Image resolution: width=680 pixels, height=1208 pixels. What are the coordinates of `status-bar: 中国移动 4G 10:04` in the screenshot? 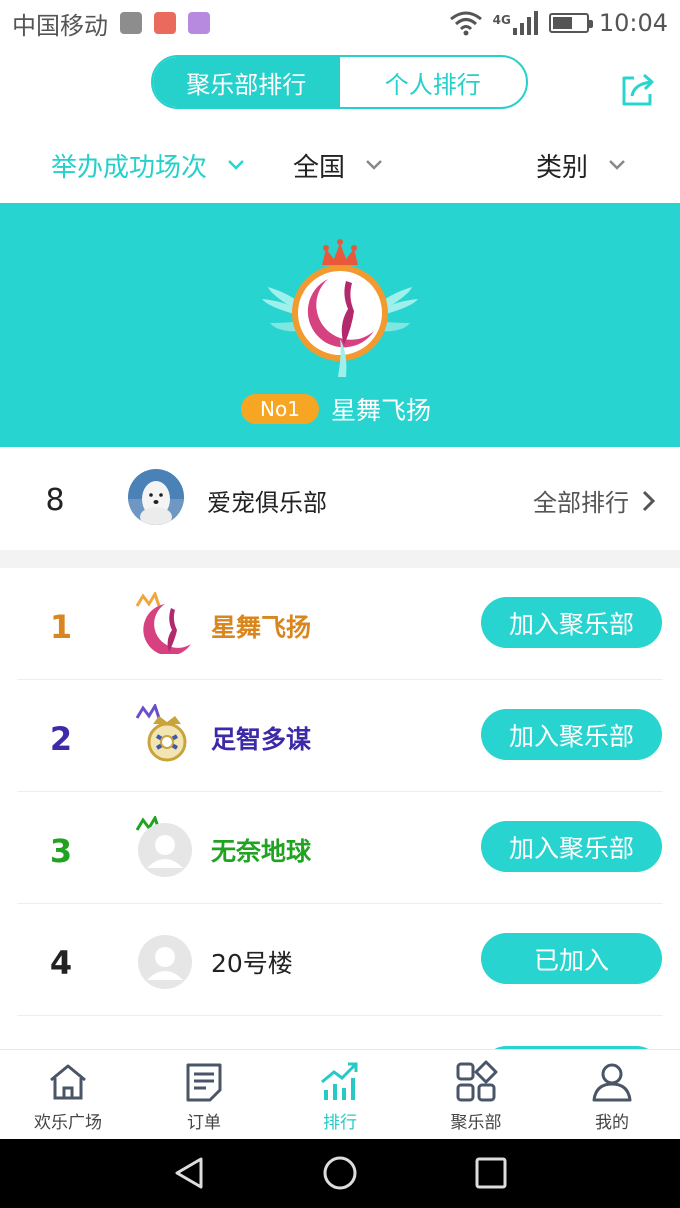 It's located at (340, 23).